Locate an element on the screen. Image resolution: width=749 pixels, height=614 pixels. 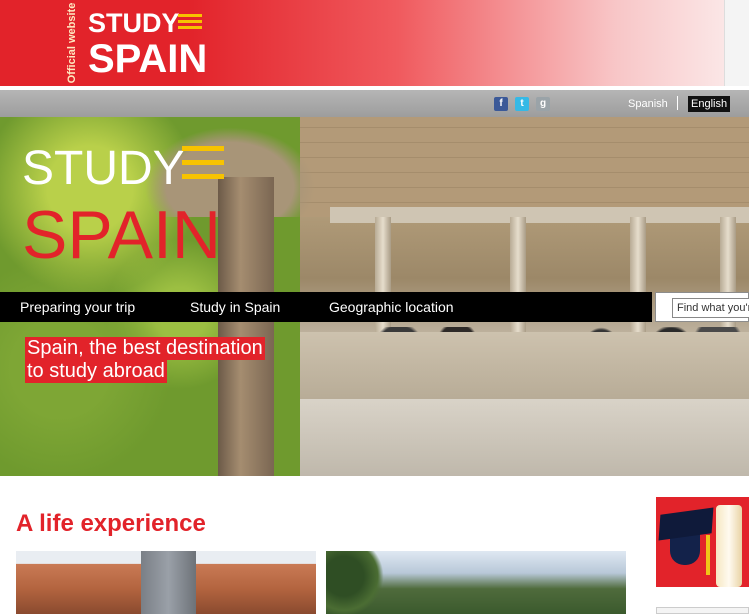
nav-item-study-in-spain: Study in Spain is located at coordinates (235, 307).